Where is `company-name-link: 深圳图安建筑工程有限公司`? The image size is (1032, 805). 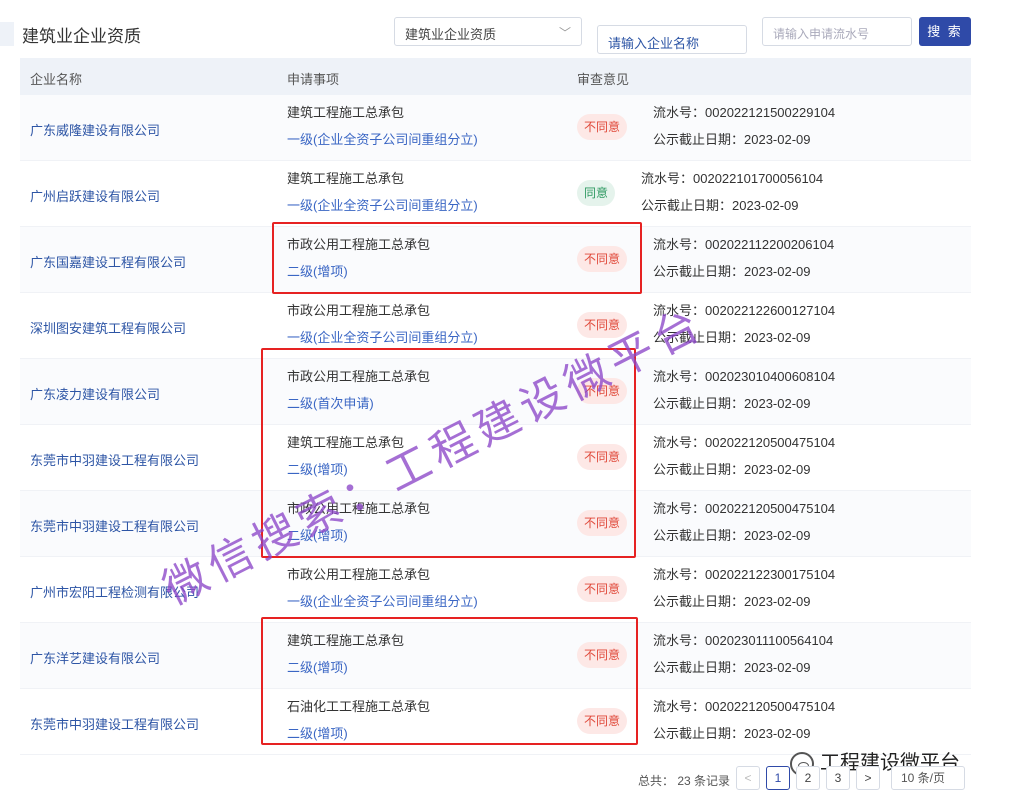
company-name-link: 深圳图安建筑工程有限公司 is located at coordinates (108, 327).